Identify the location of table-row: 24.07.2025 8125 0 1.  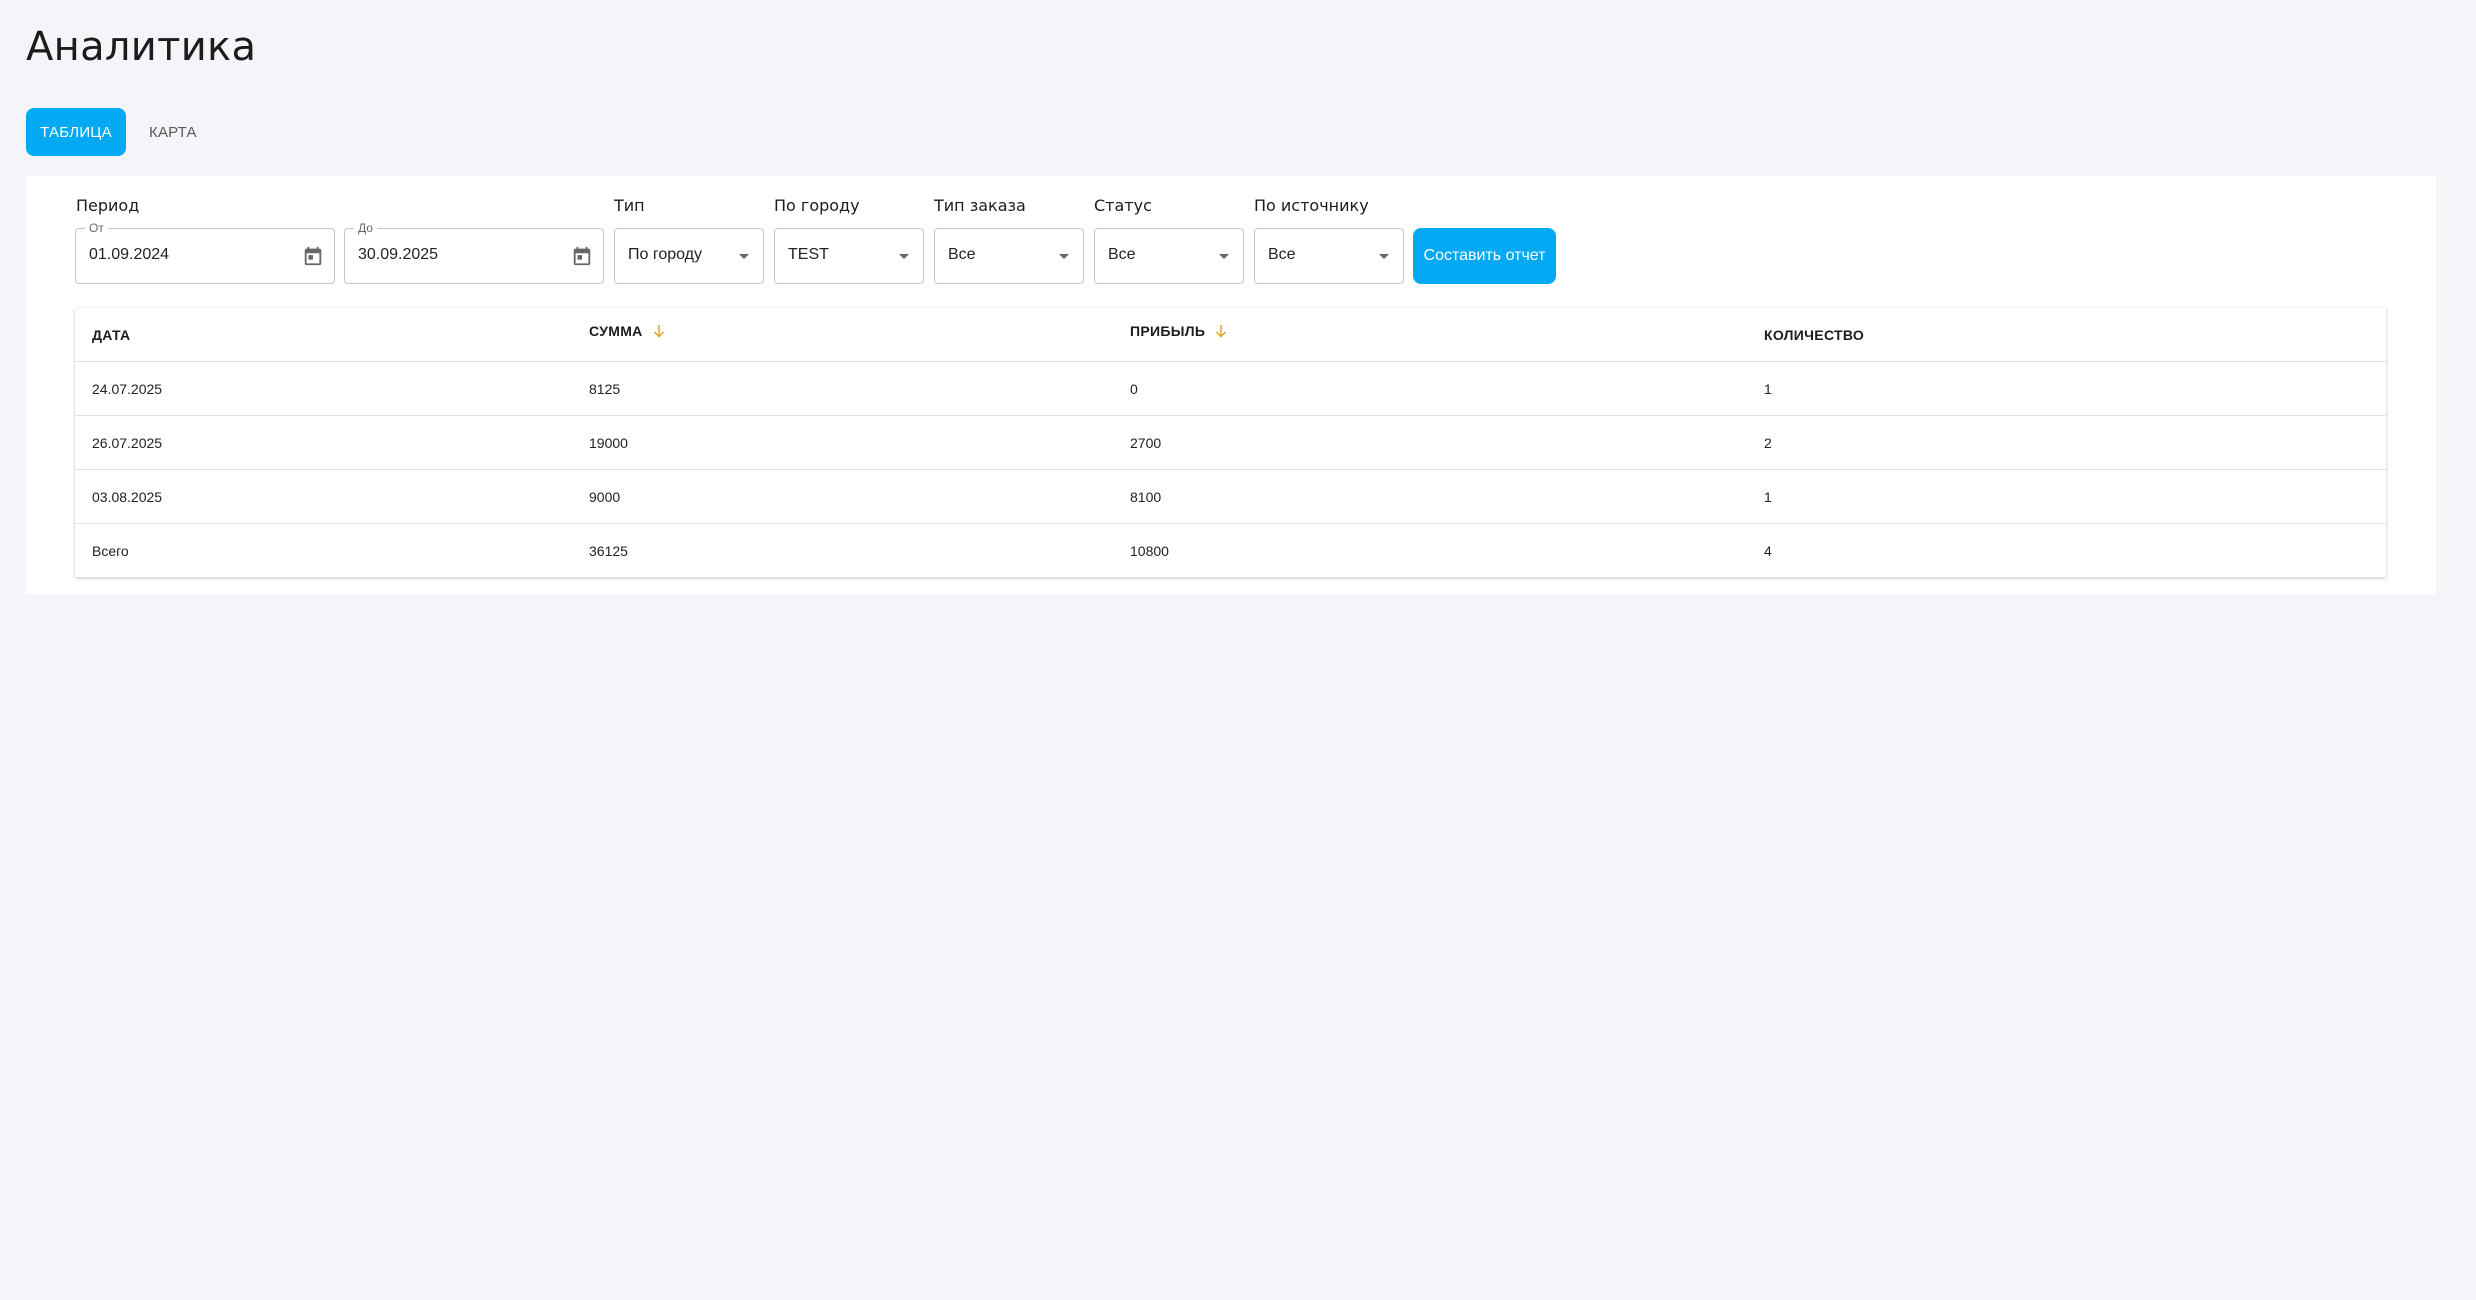
(1230, 389).